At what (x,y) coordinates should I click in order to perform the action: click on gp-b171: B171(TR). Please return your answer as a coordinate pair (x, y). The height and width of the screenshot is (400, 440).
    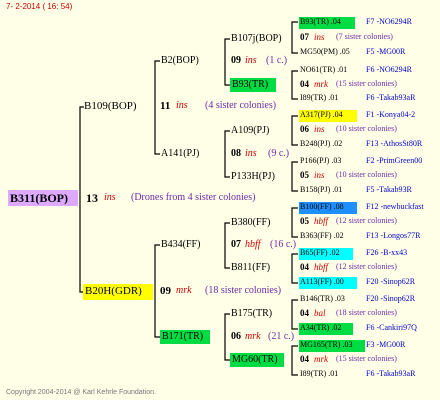
    Looking at the image, I should click on (182, 337).